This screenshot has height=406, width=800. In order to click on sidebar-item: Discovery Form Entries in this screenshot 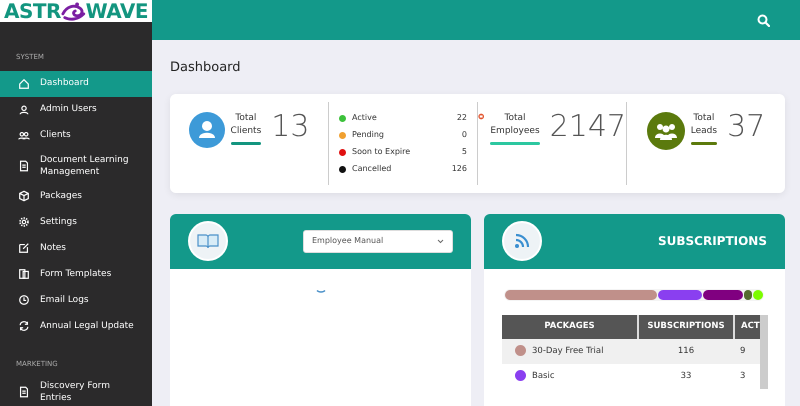, I will do `click(76, 390)`.